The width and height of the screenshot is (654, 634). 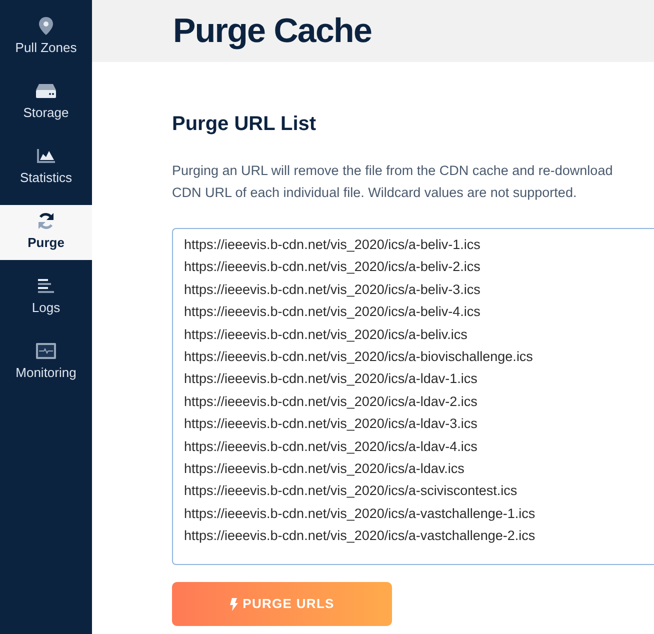 What do you see at coordinates (46, 26) in the screenshot?
I see `map-pin-icon` at bounding box center [46, 26].